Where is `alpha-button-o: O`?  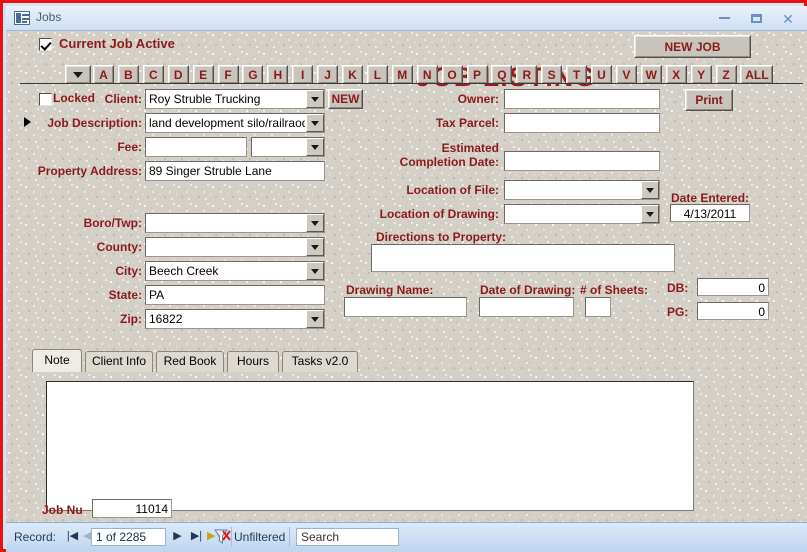
alpha-button-o: O is located at coordinates (452, 74).